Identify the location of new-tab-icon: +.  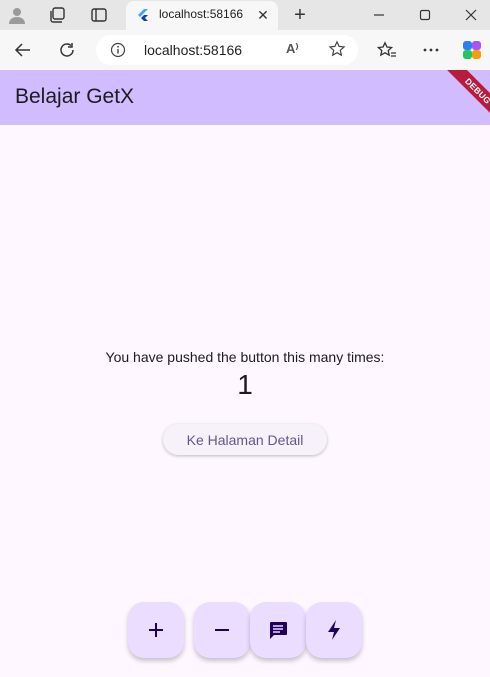
(300, 15).